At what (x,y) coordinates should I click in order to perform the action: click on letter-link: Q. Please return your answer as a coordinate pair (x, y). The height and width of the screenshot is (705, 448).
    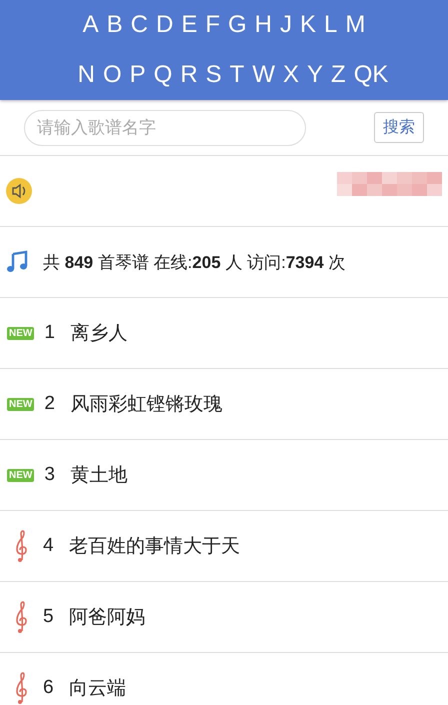
    Looking at the image, I should click on (163, 75).